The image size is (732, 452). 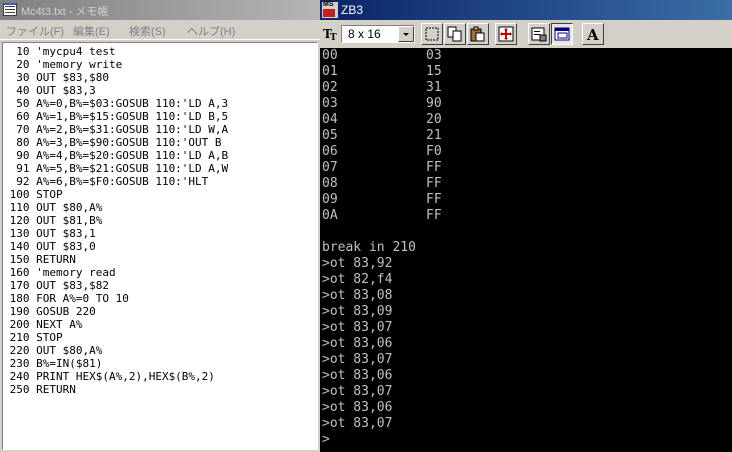 What do you see at coordinates (527, 104) in the screenshot?
I see `memory-dump-row: 03 90` at bounding box center [527, 104].